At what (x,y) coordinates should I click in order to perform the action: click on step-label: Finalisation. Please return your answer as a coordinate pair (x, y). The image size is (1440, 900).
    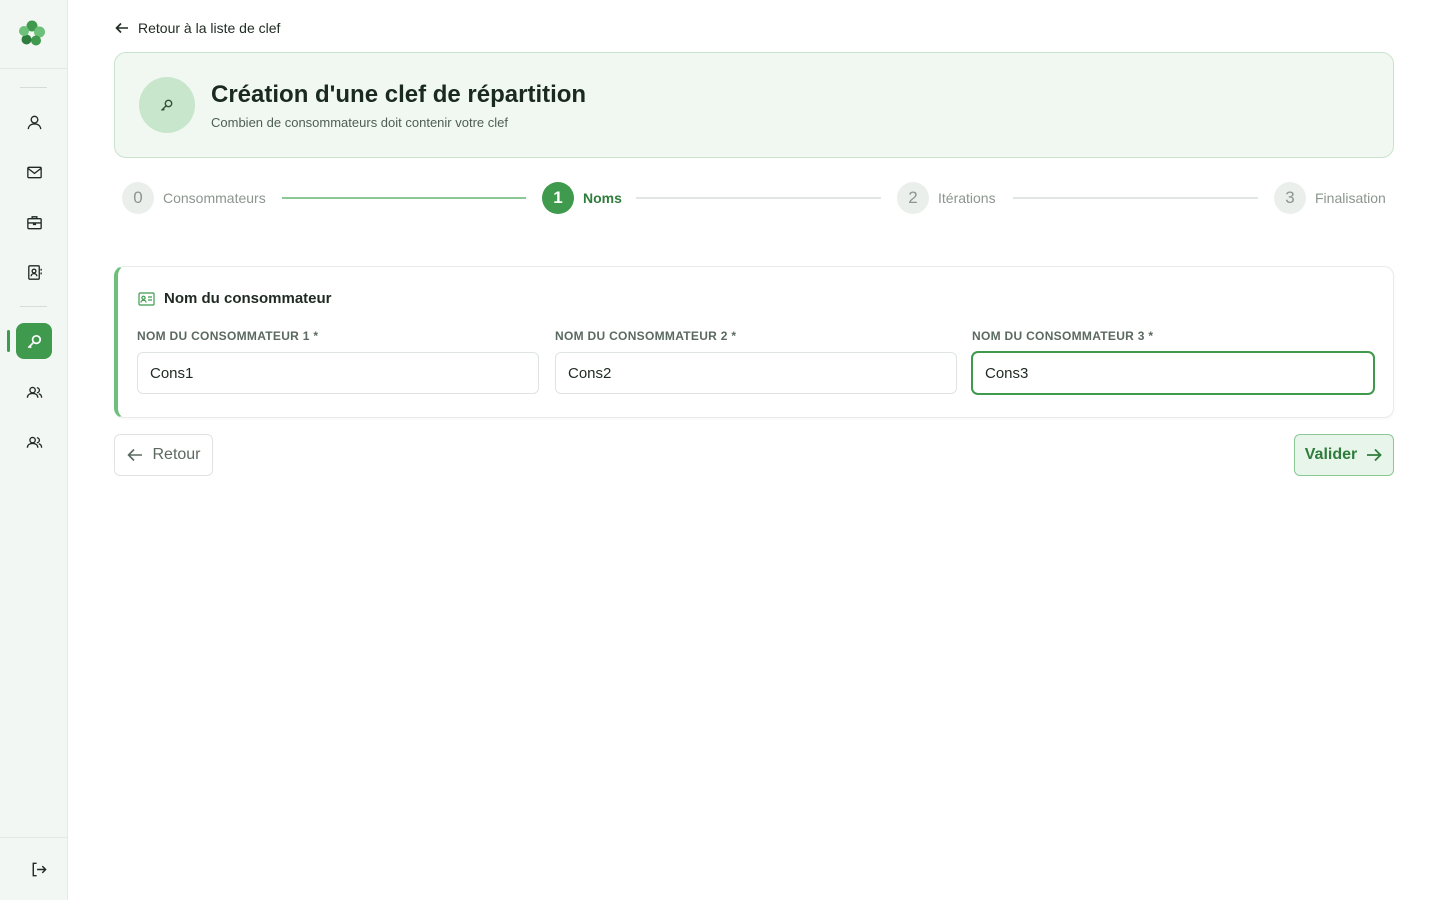
    Looking at the image, I should click on (1350, 198).